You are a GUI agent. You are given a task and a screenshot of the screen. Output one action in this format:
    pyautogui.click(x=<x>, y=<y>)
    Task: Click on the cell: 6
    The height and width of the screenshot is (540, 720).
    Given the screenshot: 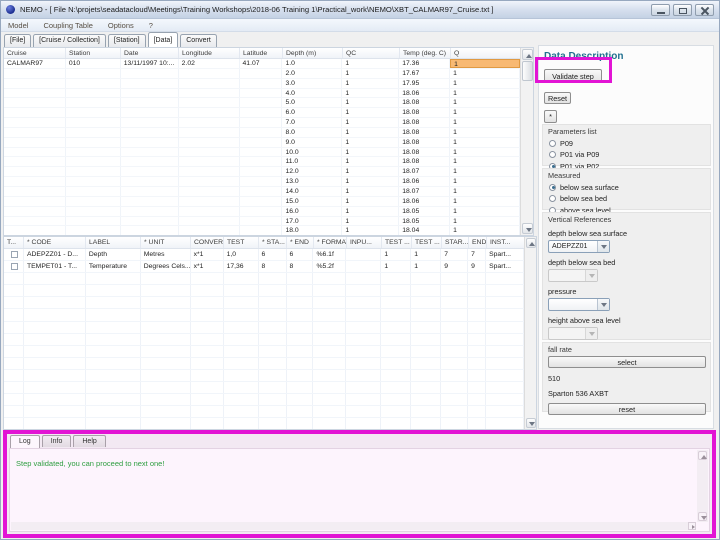 What is the action you would take?
    pyautogui.click(x=273, y=255)
    